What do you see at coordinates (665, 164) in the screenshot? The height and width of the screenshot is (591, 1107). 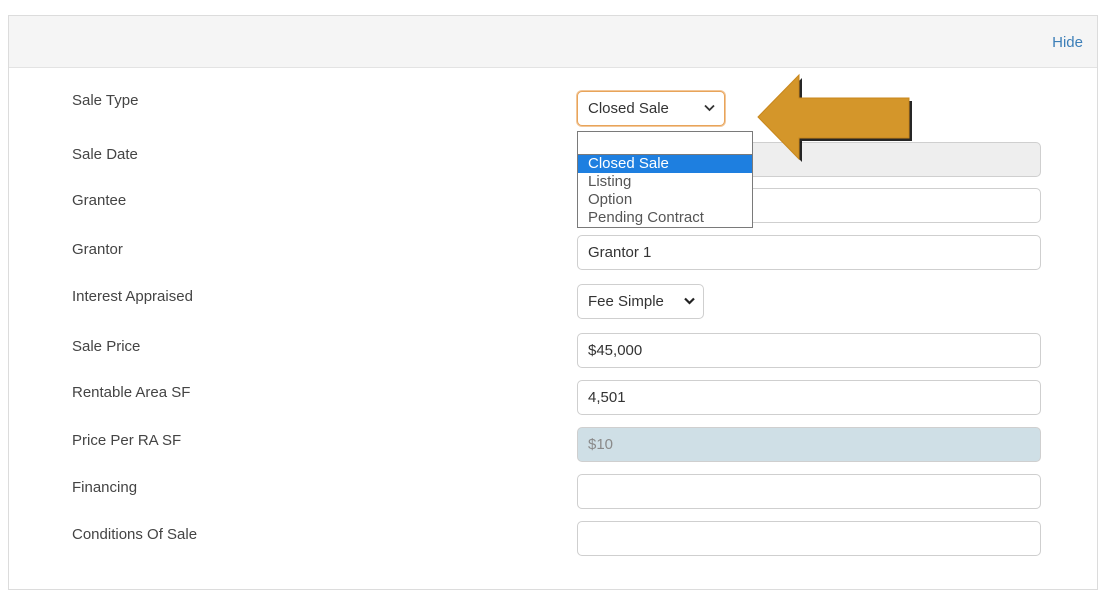 I see `dropdown-option-closed-sale: Closed Sale` at bounding box center [665, 164].